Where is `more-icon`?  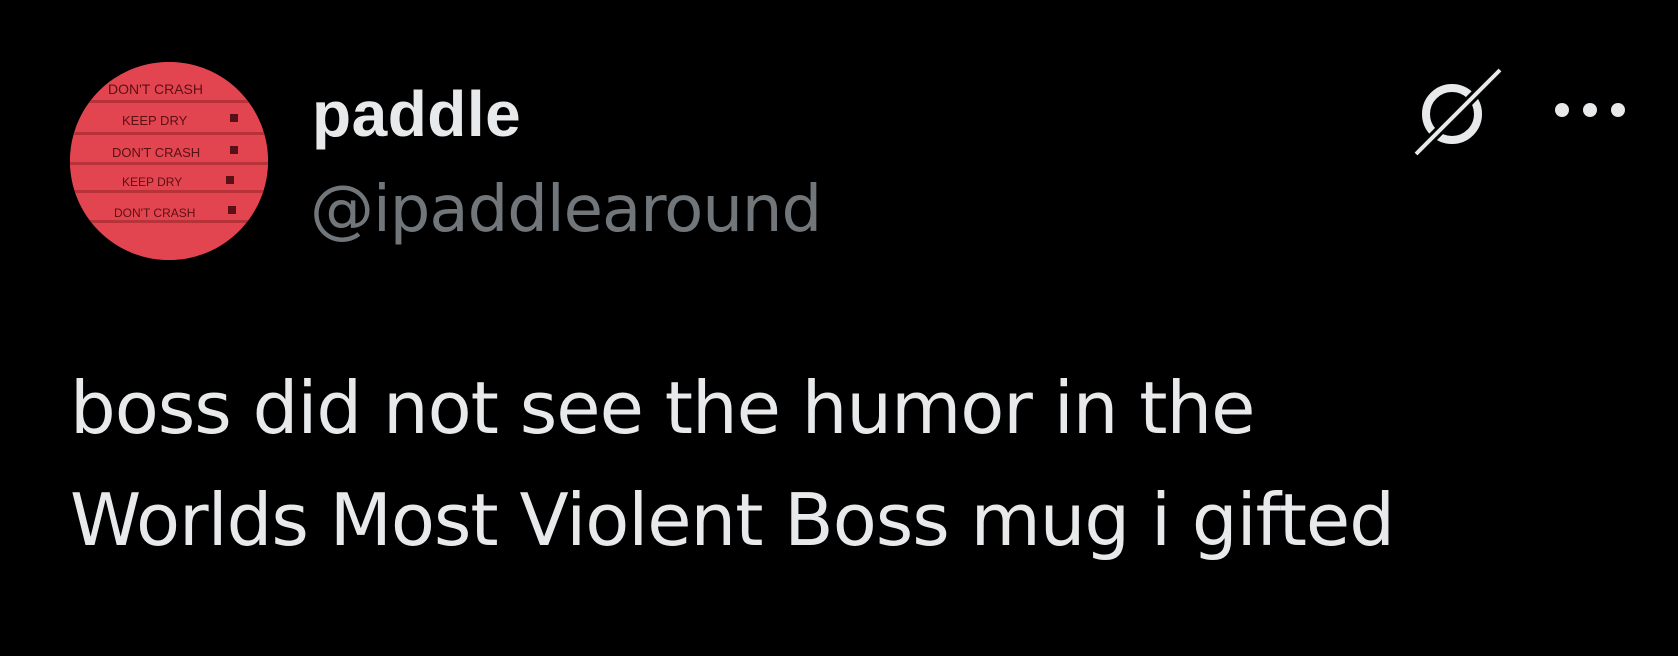 more-icon is located at coordinates (1590, 110).